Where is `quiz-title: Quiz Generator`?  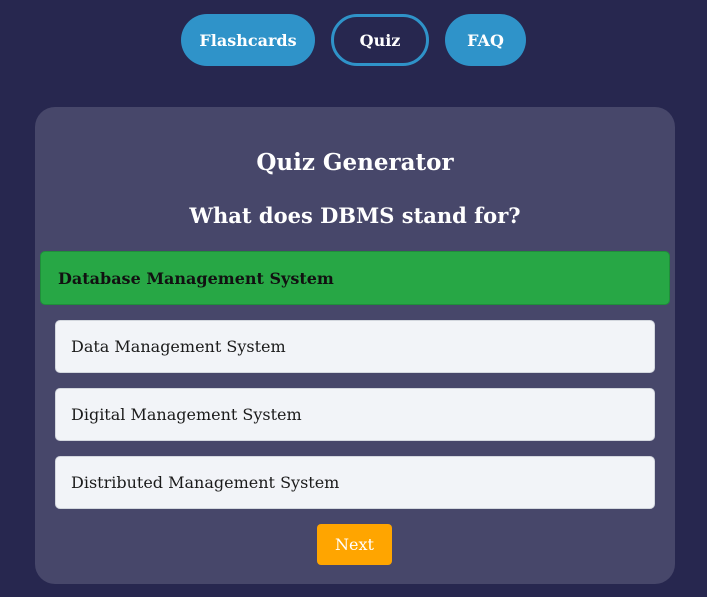 quiz-title: Quiz Generator is located at coordinates (355, 162).